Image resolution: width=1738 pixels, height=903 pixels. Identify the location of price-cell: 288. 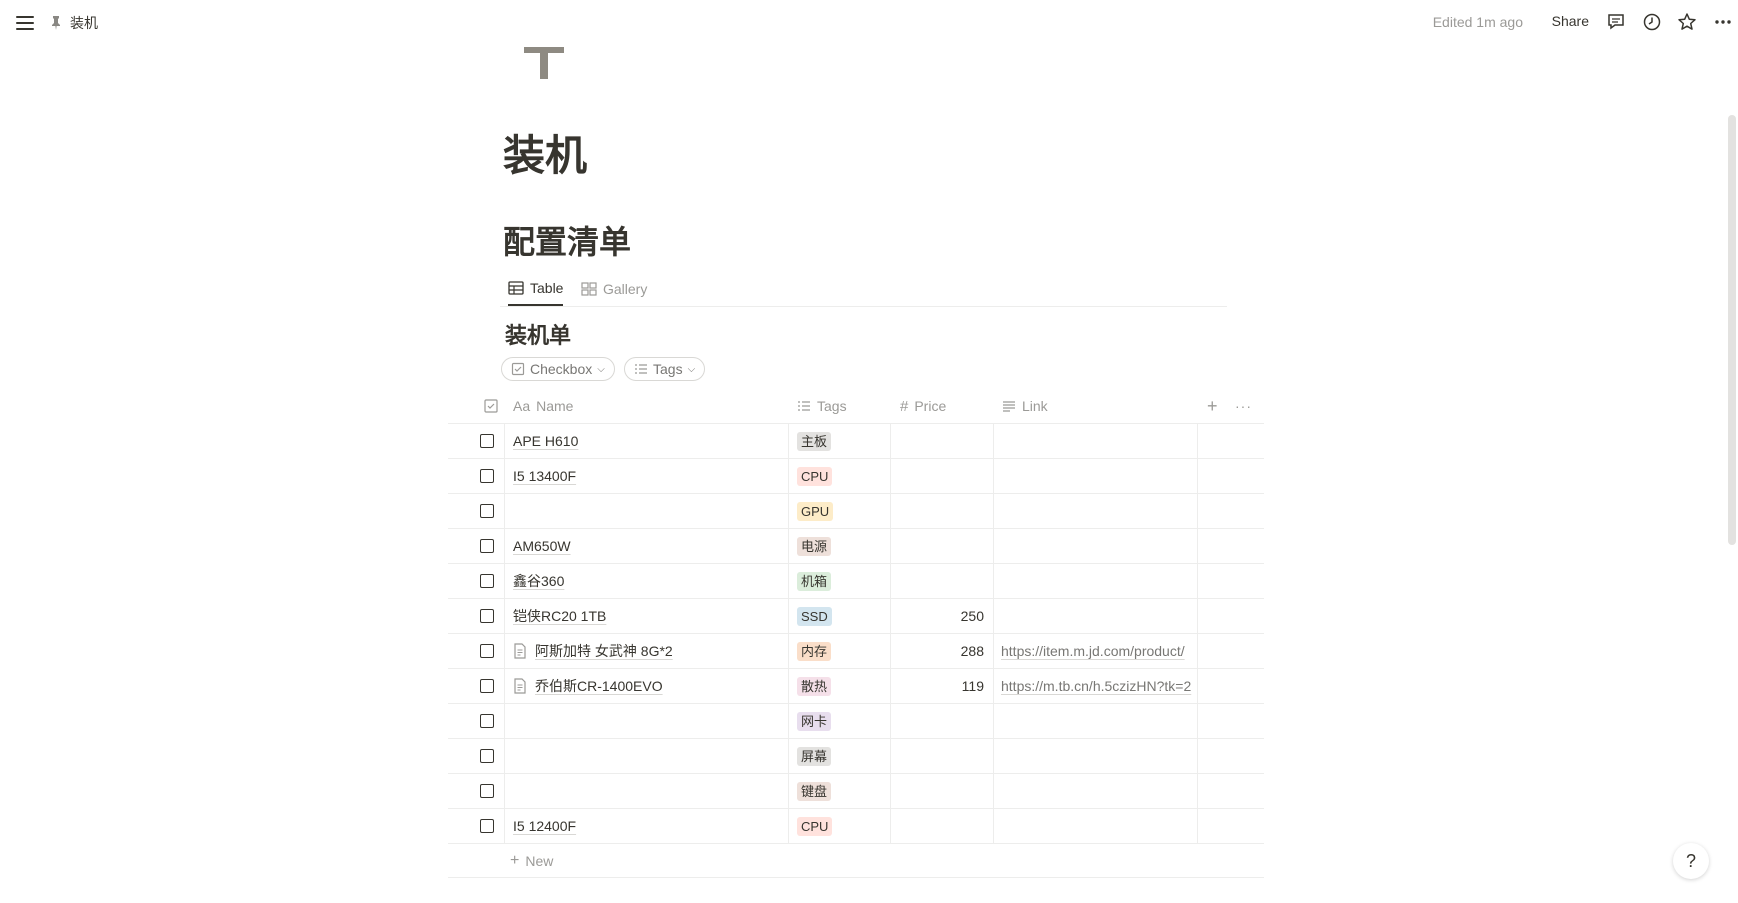
(941, 651).